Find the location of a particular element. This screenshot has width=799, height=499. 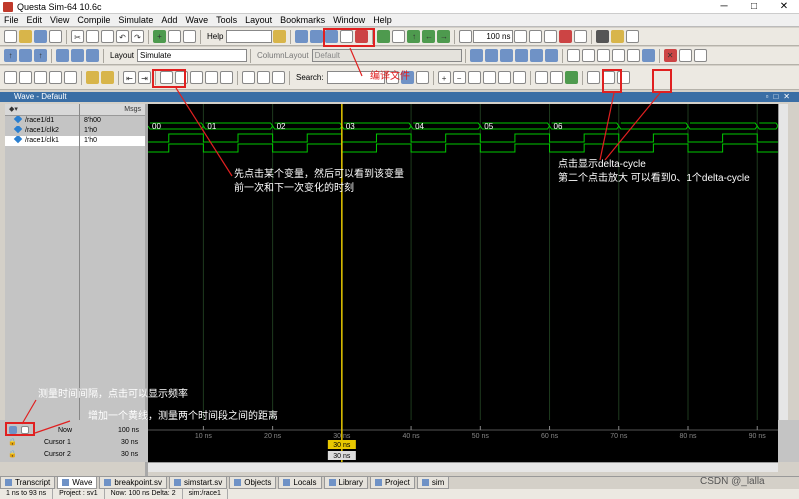

measure-arrow is located at coordinates (29, 412).